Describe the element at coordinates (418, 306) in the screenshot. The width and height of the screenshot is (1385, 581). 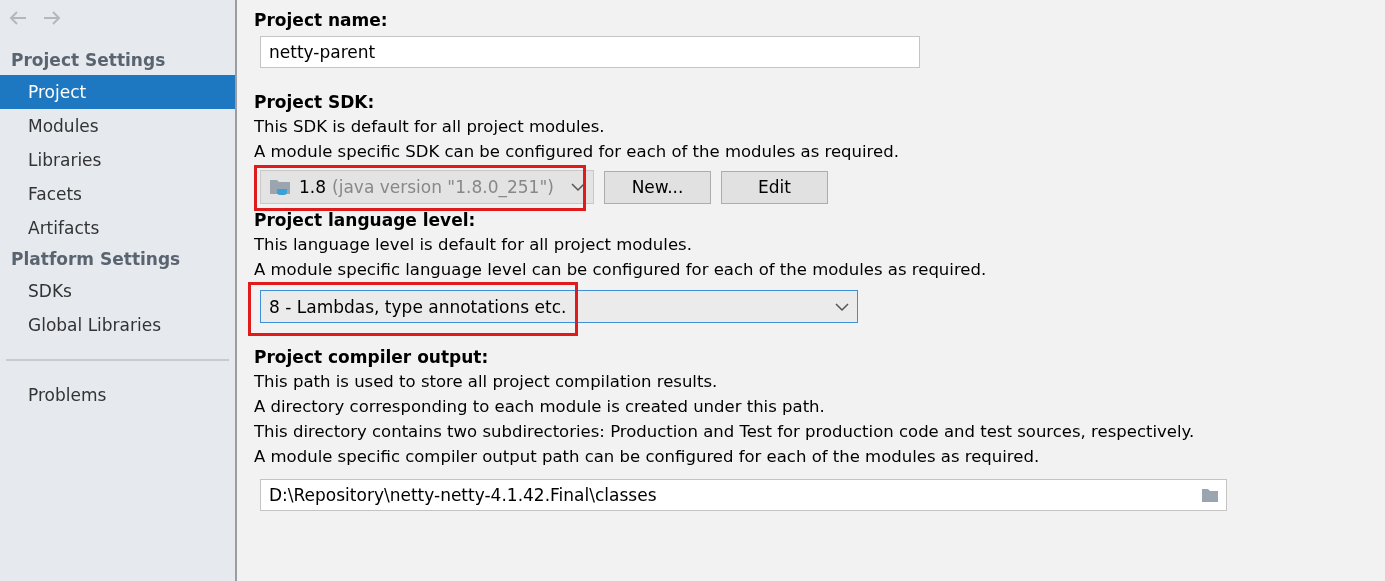
I see `language-level-value: 8 - Lambdas, type annotations etc.` at that location.